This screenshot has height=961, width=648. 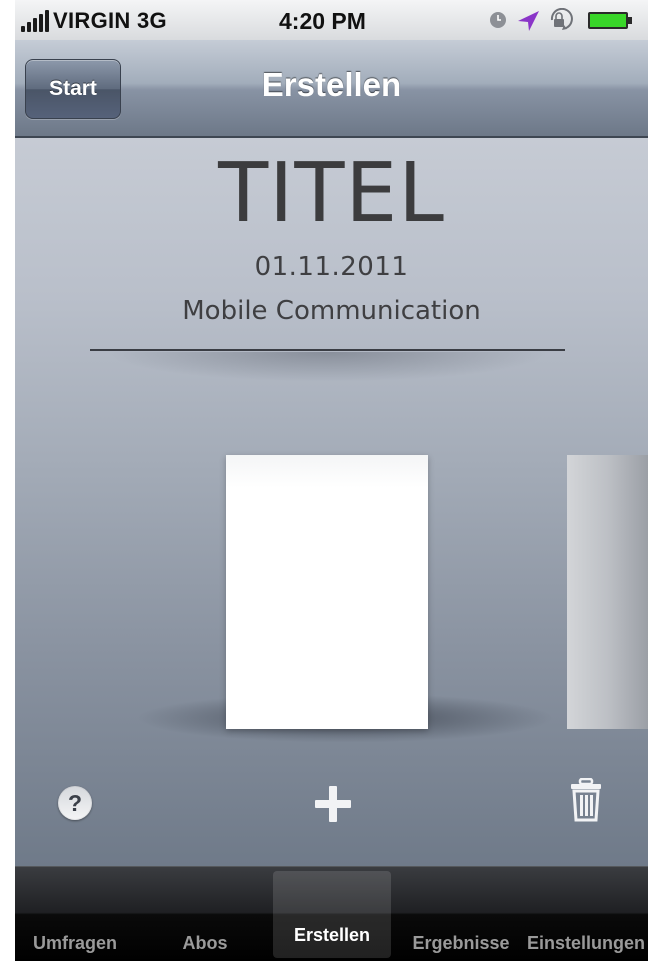 I want to click on carrier-label: VIRGIN 3G, so click(x=110, y=20).